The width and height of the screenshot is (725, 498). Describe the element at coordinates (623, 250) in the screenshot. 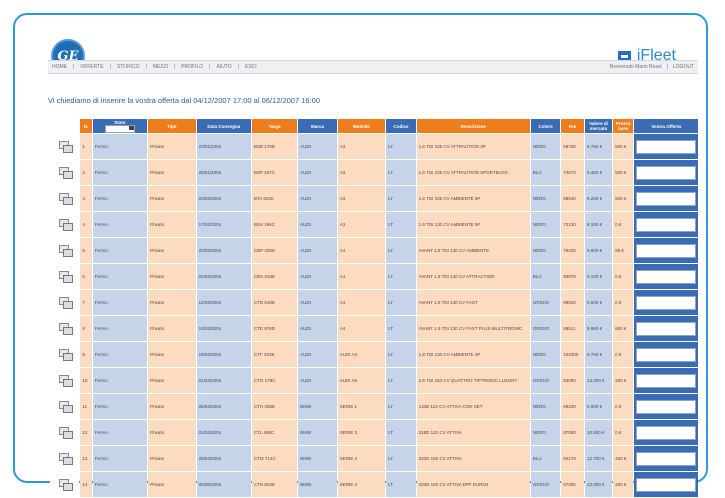

I see `row-base-price: 98 €` at that location.